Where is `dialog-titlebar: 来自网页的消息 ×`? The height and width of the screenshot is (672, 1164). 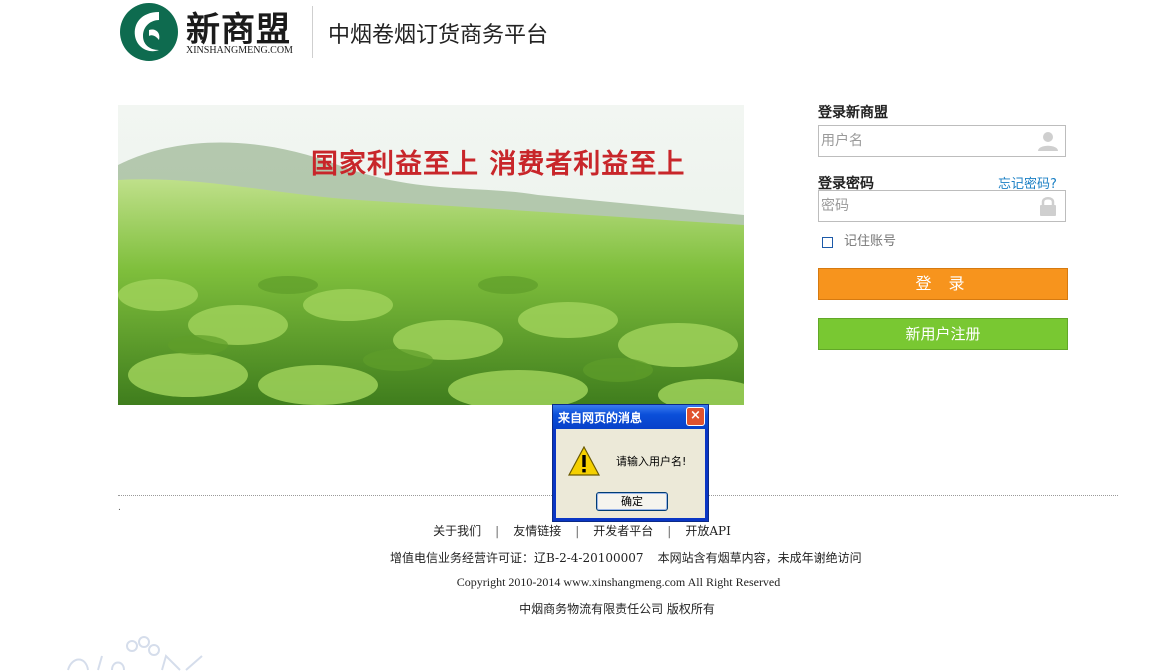 dialog-titlebar: 来自网页的消息 × is located at coordinates (630, 417).